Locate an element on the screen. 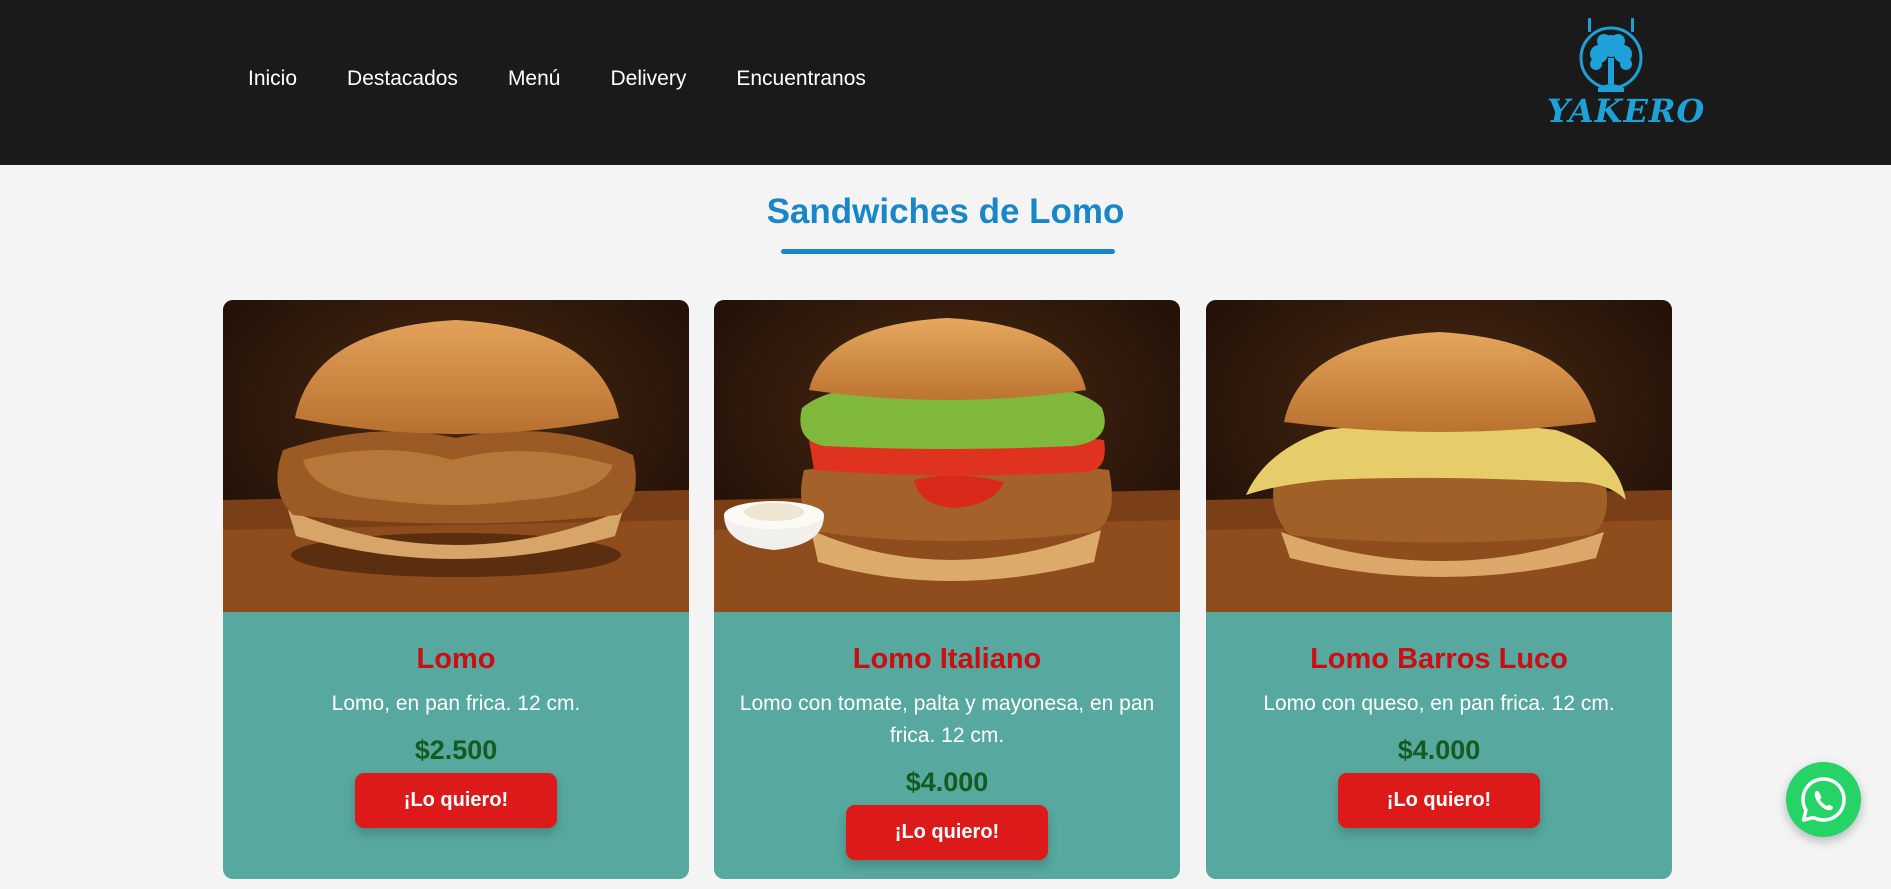 The height and width of the screenshot is (889, 1891). whatsapp-button is located at coordinates (1823, 799).